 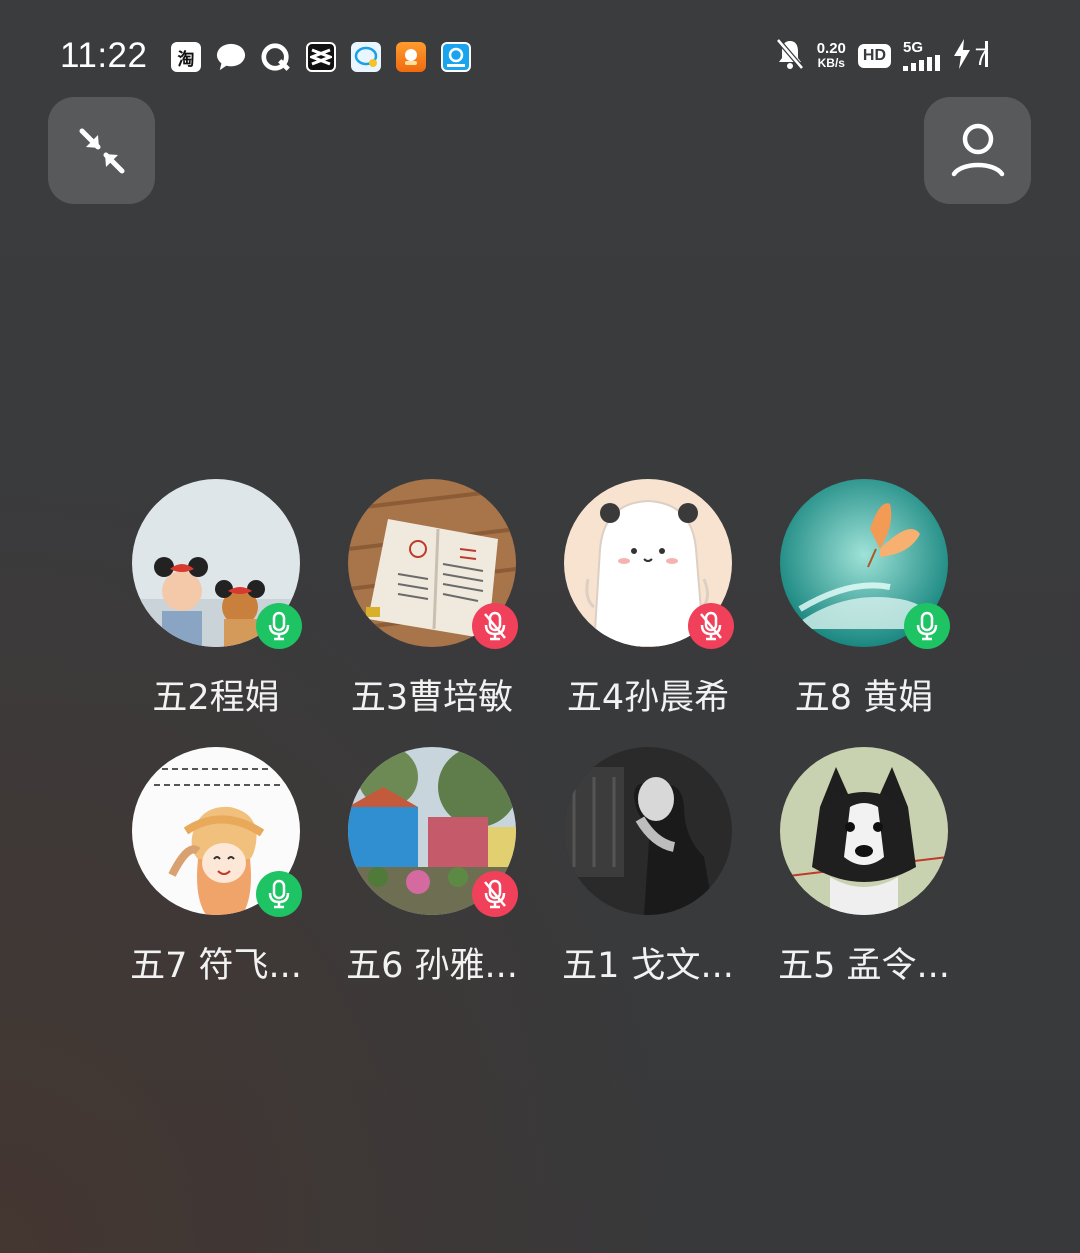 What do you see at coordinates (432, 698) in the screenshot?
I see `participant-name: 五3曹培敏` at bounding box center [432, 698].